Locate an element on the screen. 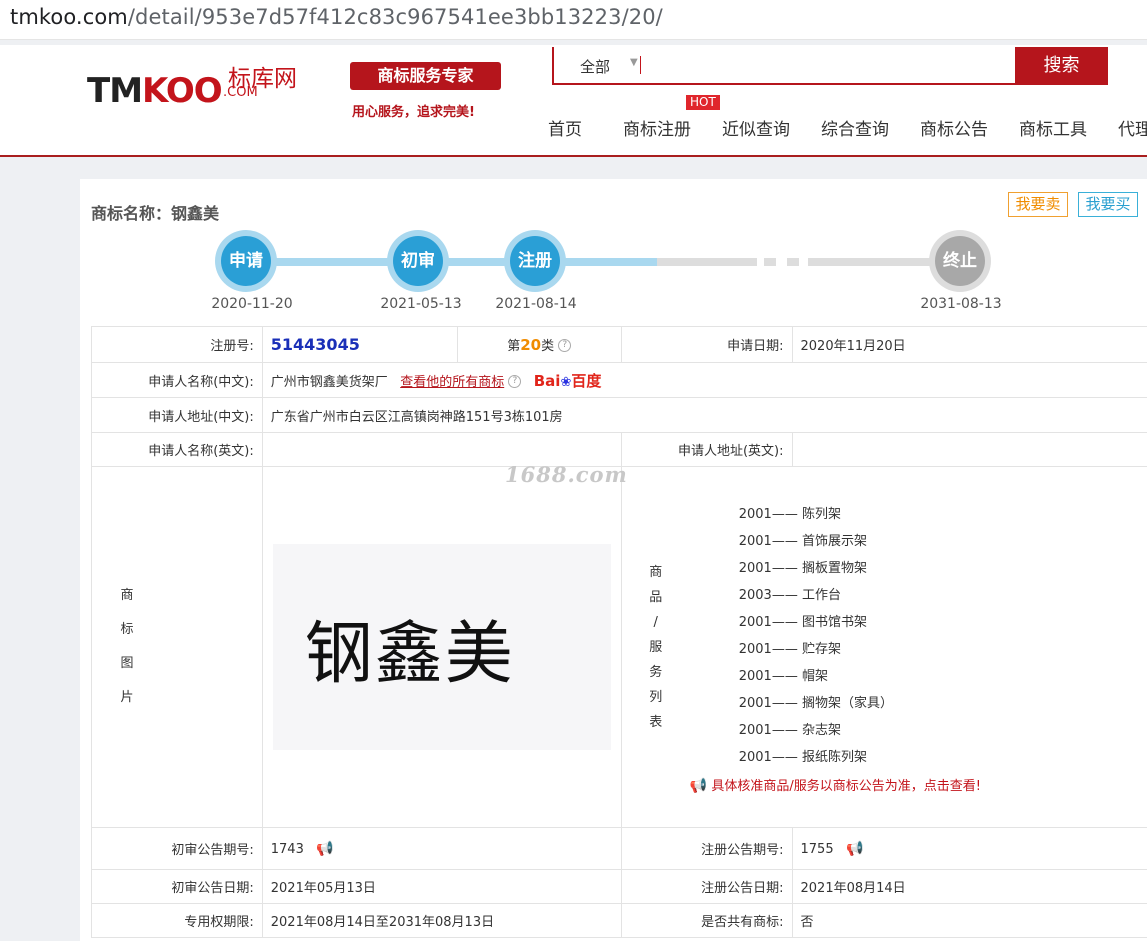 The width and height of the screenshot is (1147, 941). view-all-trademarks-link: 查看他的所有商标 is located at coordinates (452, 382).